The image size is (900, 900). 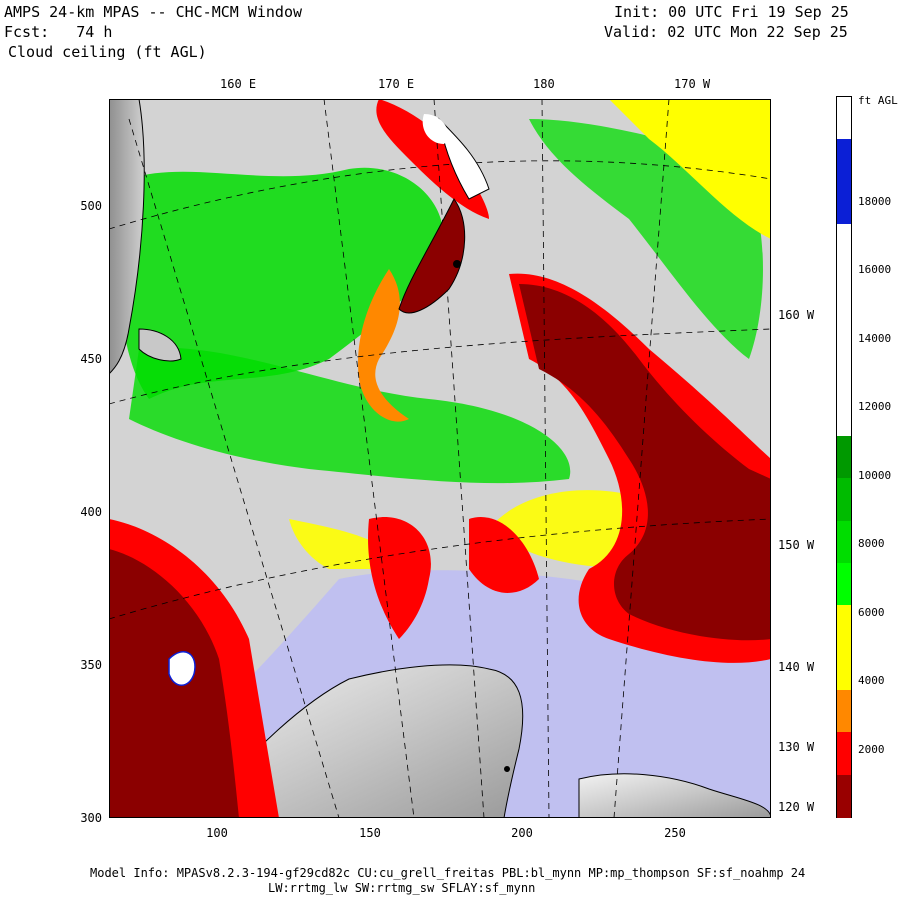 What do you see at coordinates (91, 665) in the screenshot?
I see `y-tick-350: 350` at bounding box center [91, 665].